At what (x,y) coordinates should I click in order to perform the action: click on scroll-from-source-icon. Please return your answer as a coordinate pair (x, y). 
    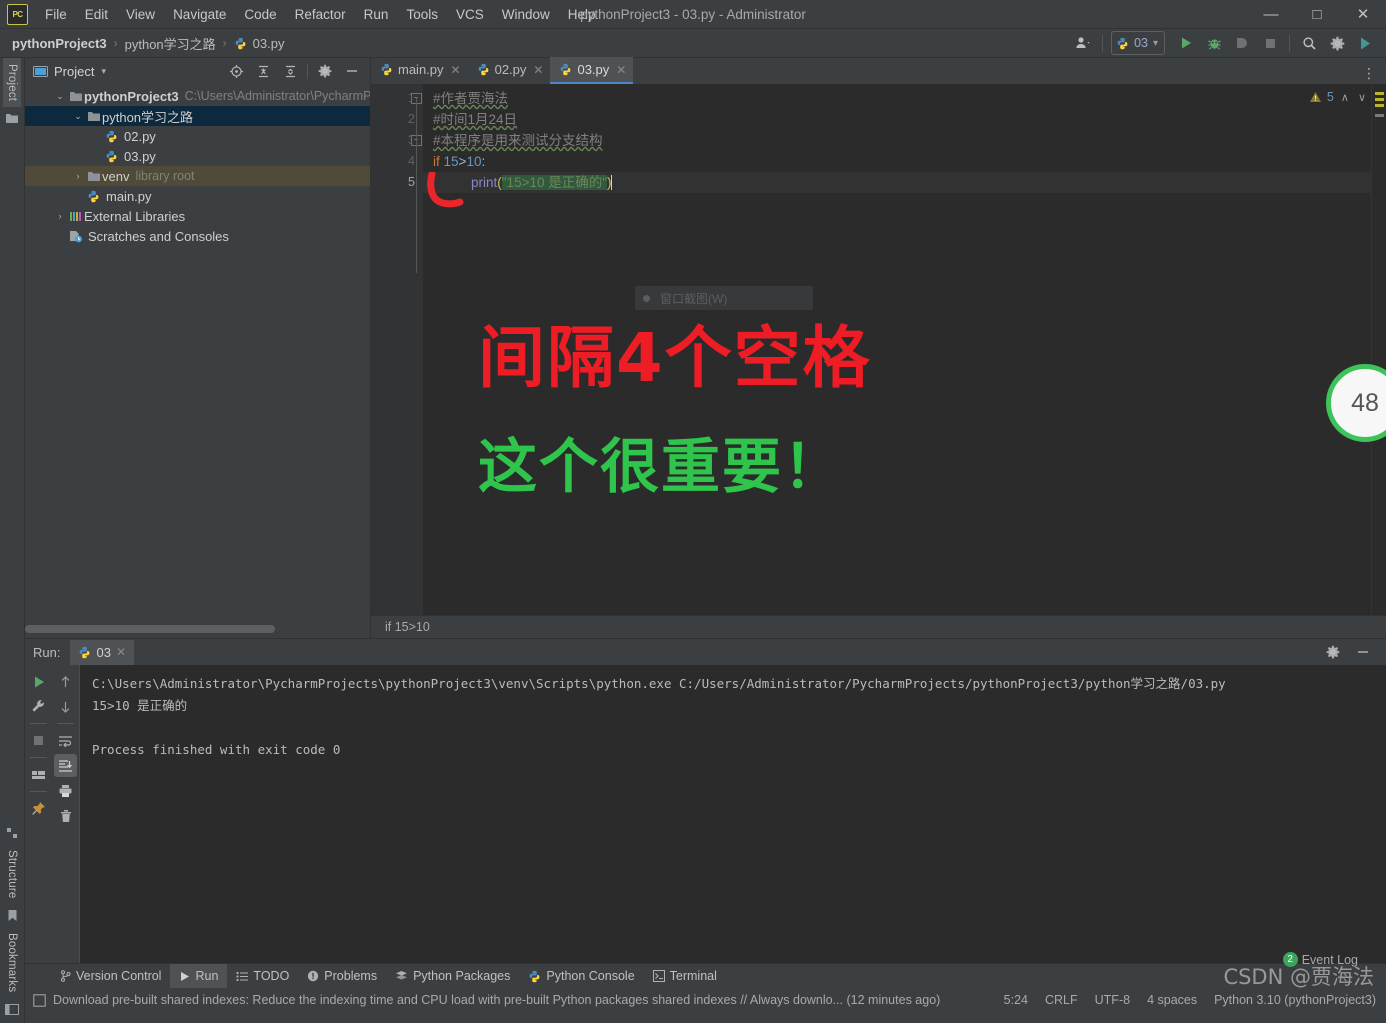
    Looking at the image, I should click on (236, 71).